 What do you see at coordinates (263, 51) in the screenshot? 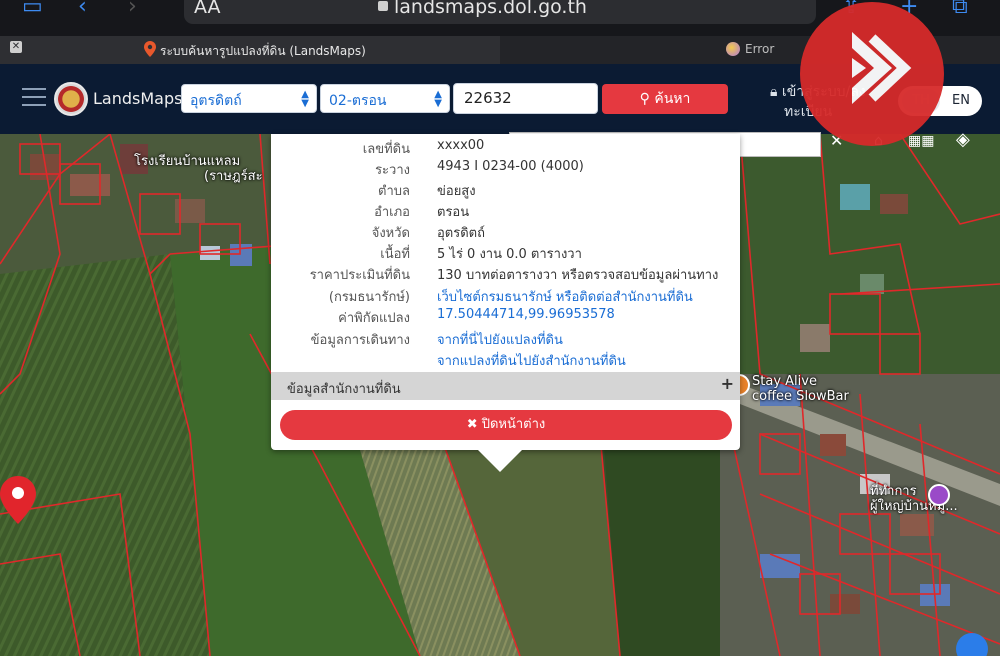
I see `tab-label: ระบบค้นหารูปแปลงที่ดิน (LandsMaps)` at bounding box center [263, 51].